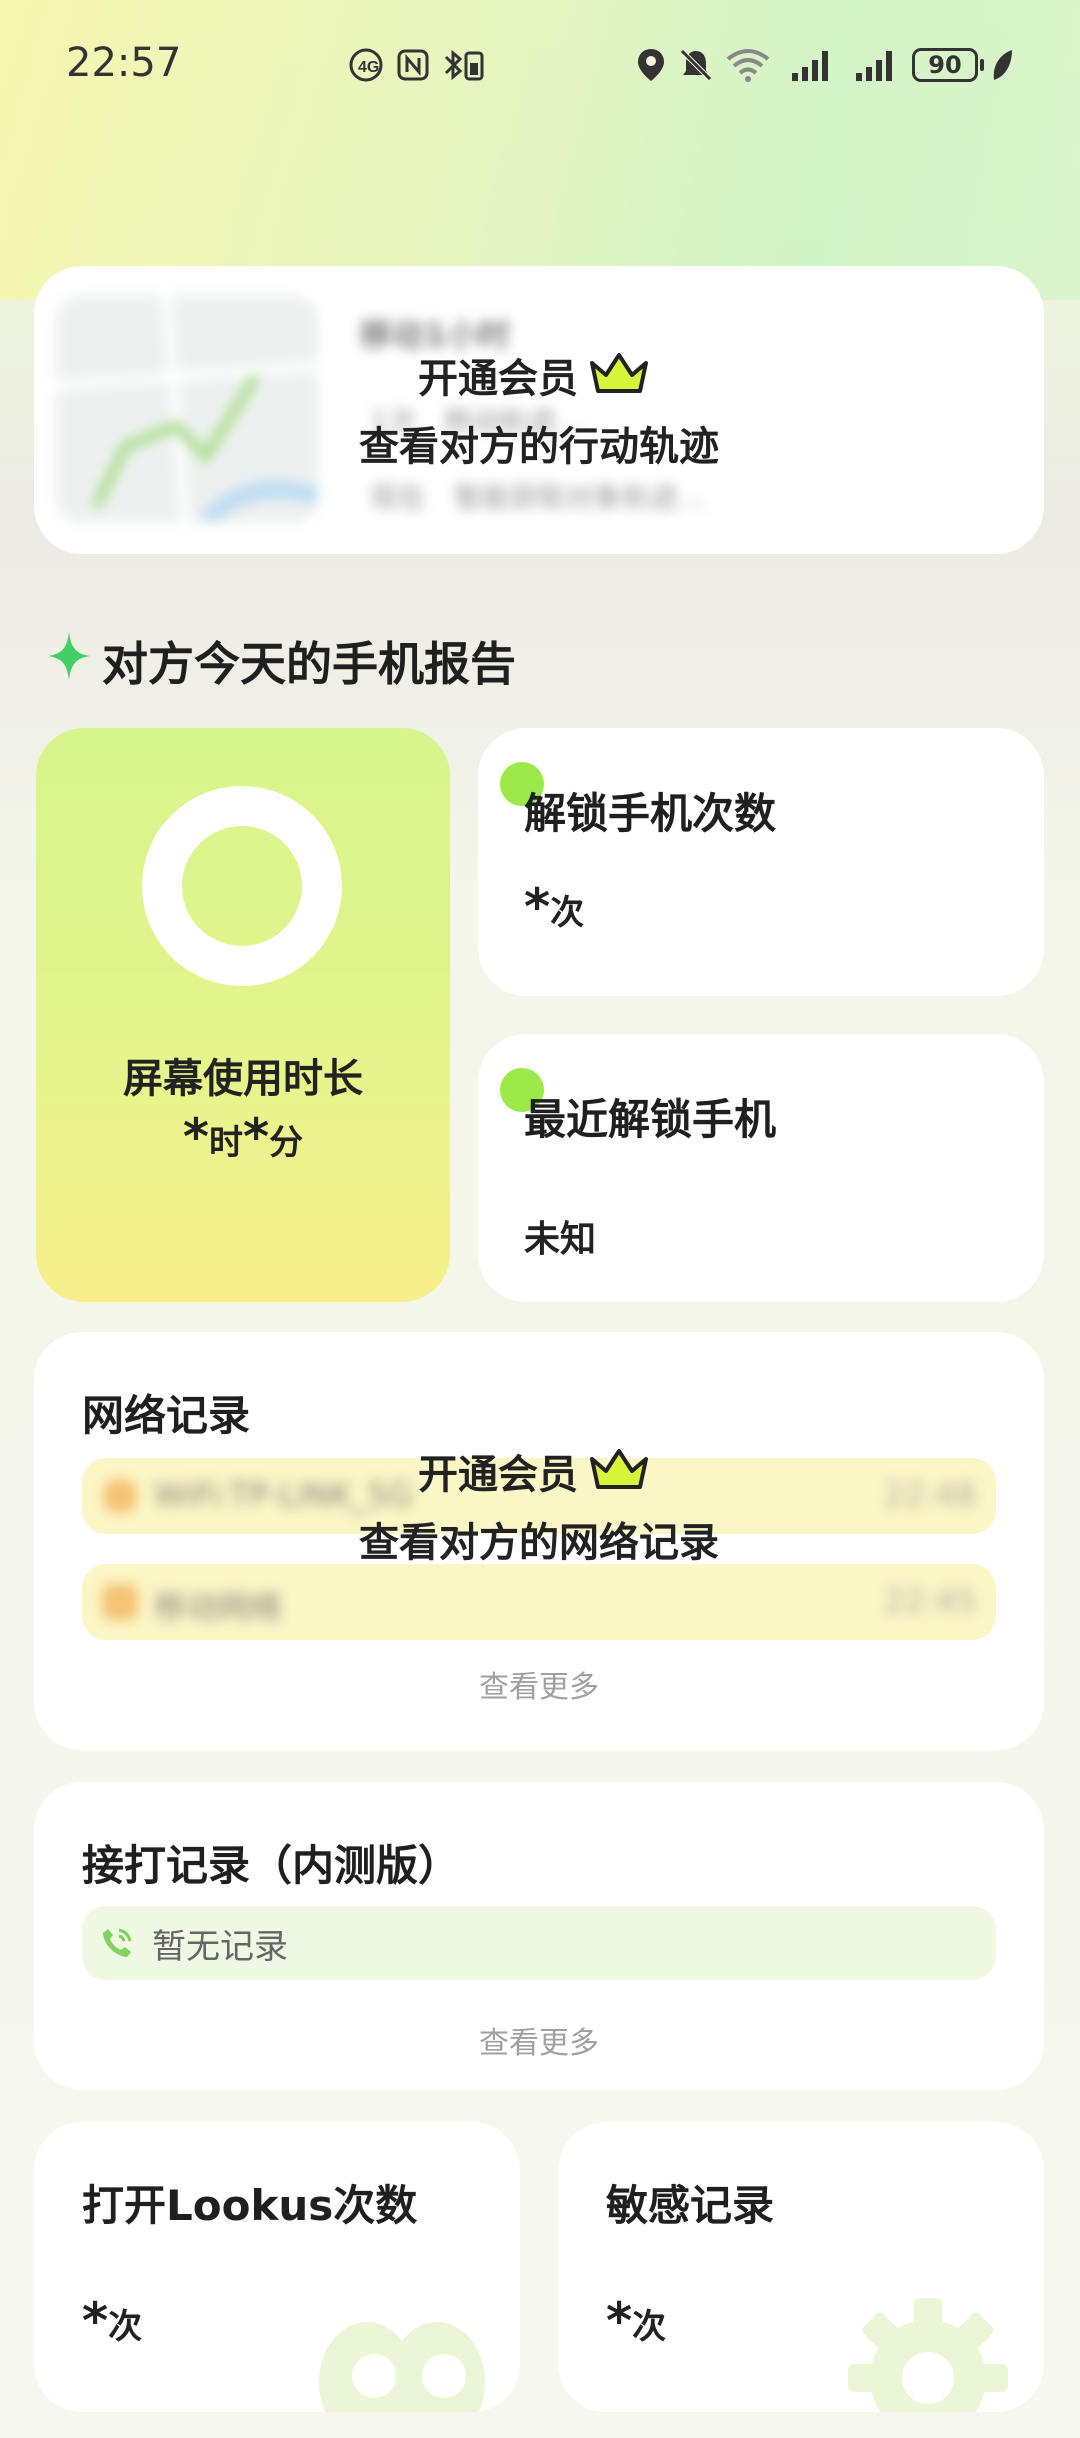  What do you see at coordinates (498, 379) in the screenshot?
I see `track-cta-title: 开通会员` at bounding box center [498, 379].